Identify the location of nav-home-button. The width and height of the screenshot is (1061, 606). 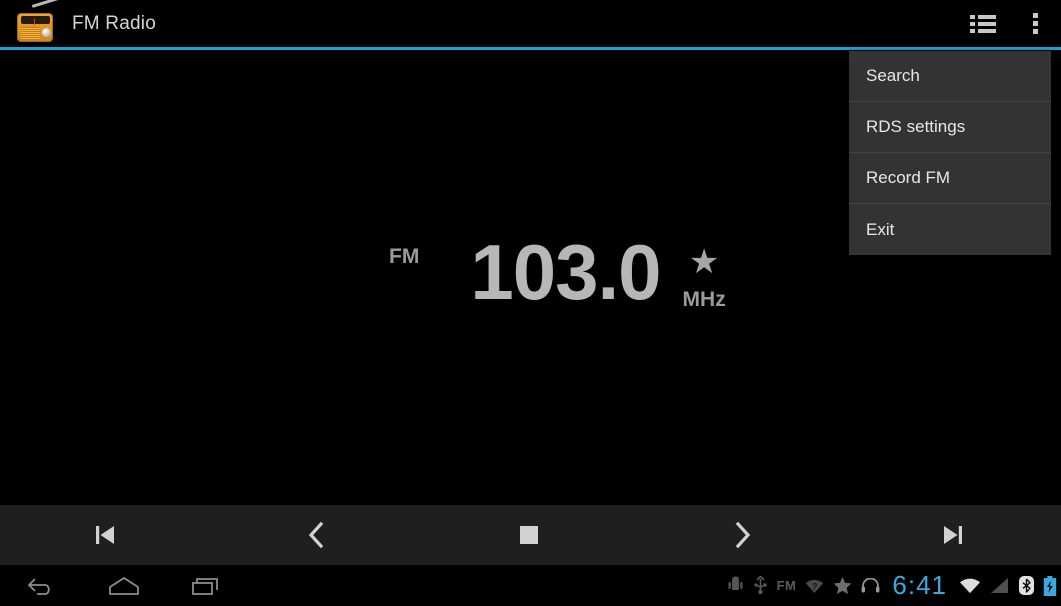
(124, 585).